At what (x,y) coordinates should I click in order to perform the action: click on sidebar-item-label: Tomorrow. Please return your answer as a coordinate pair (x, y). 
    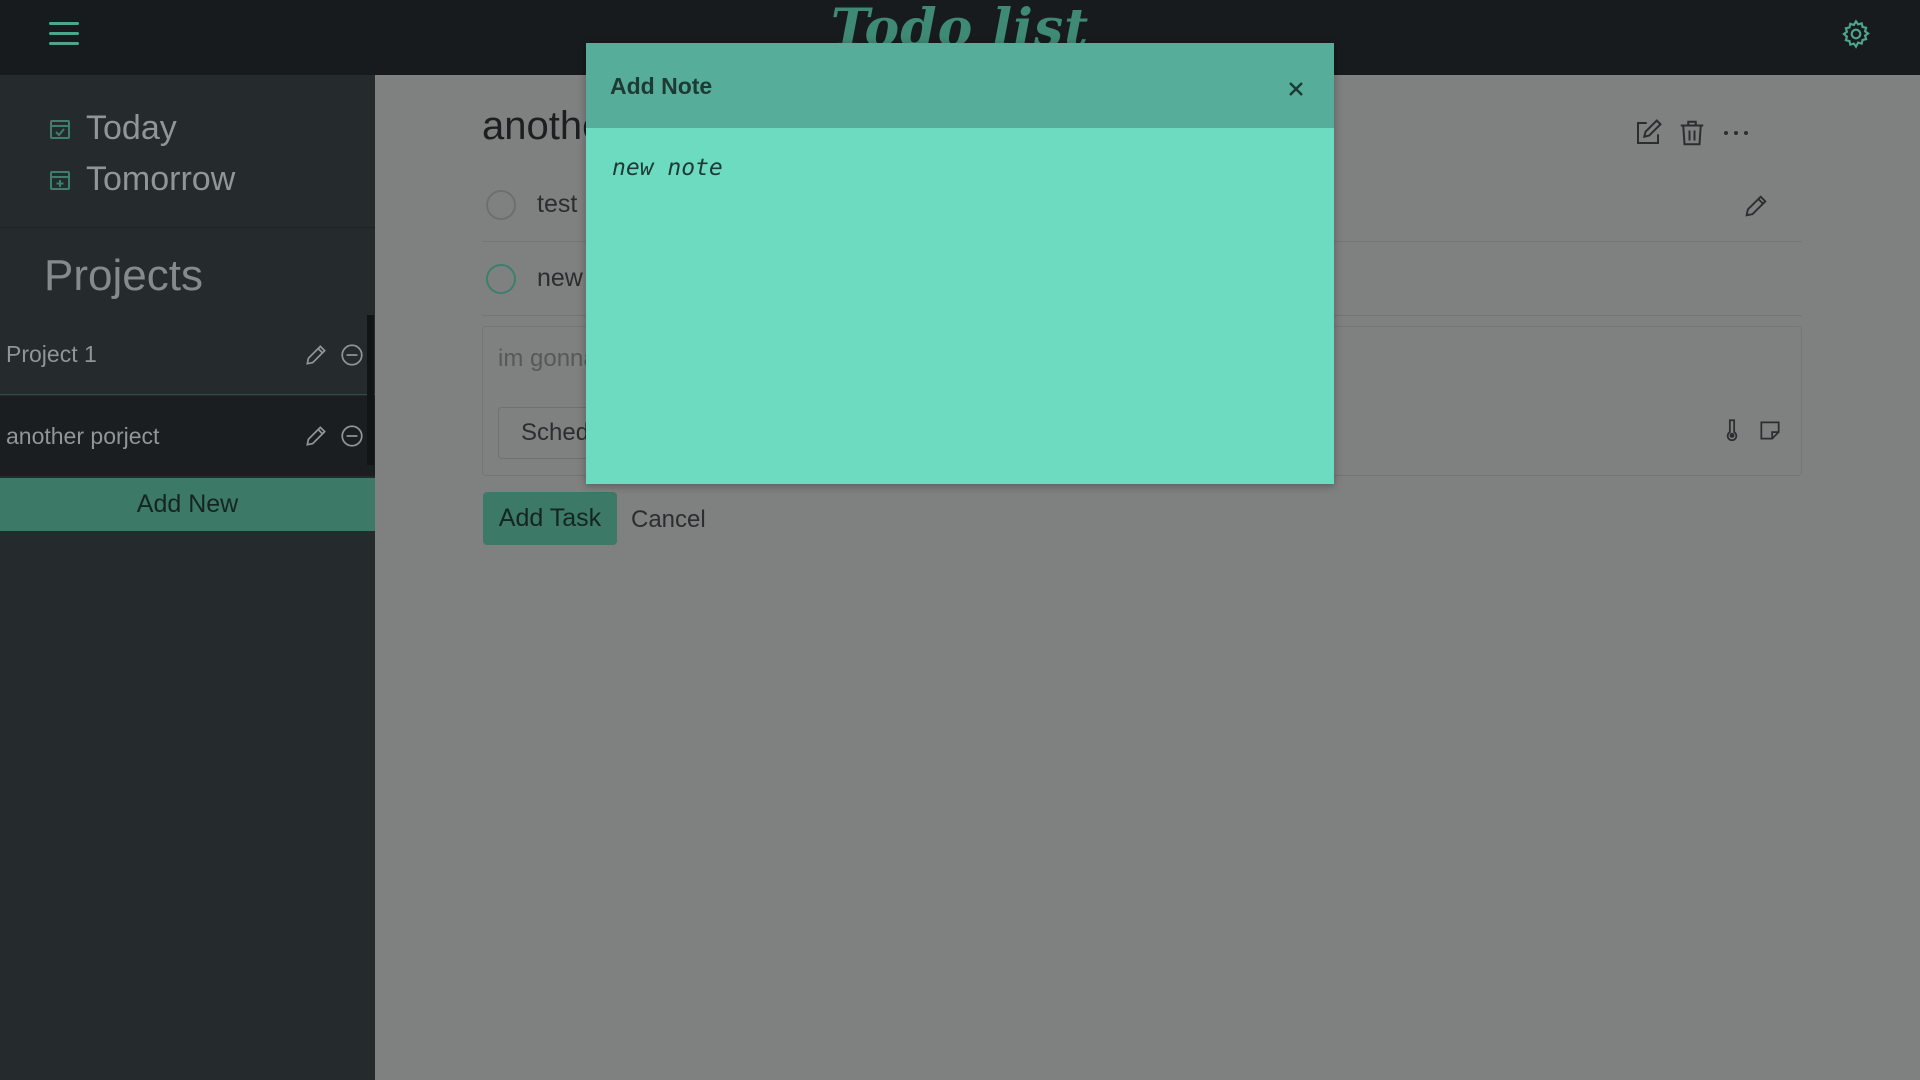
    Looking at the image, I should click on (161, 179).